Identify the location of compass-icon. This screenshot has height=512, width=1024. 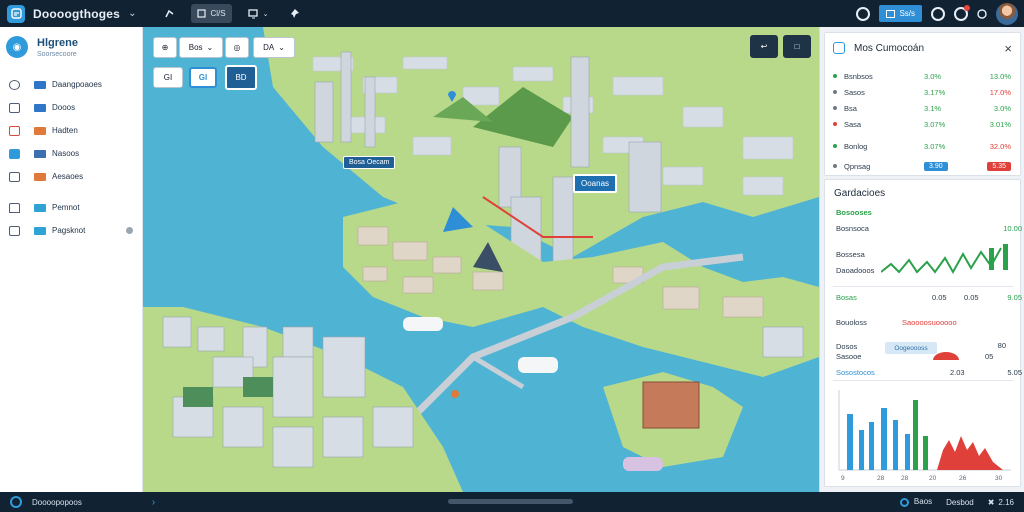
(863, 13).